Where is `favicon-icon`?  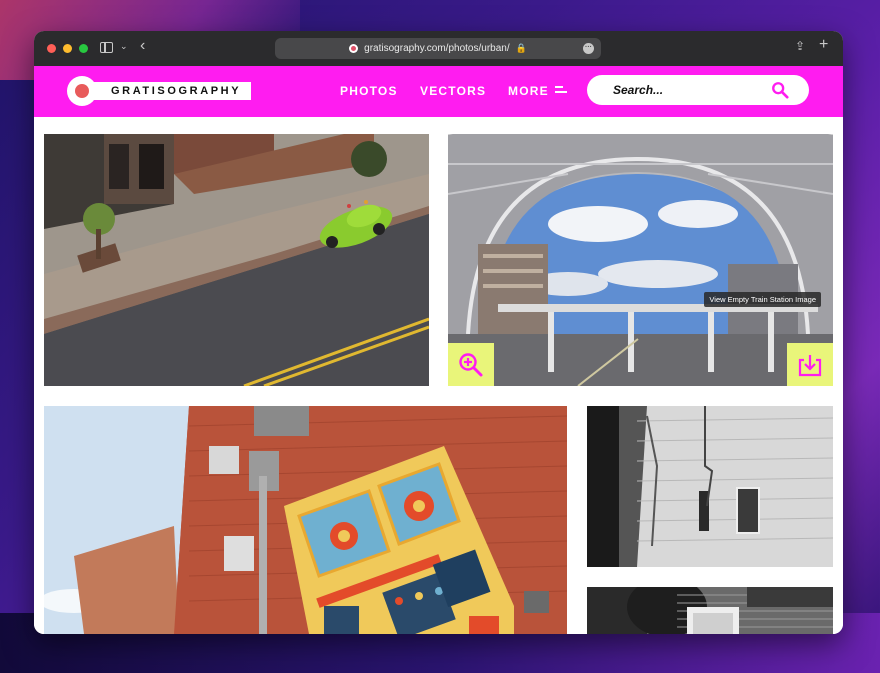
favicon-icon is located at coordinates (354, 48).